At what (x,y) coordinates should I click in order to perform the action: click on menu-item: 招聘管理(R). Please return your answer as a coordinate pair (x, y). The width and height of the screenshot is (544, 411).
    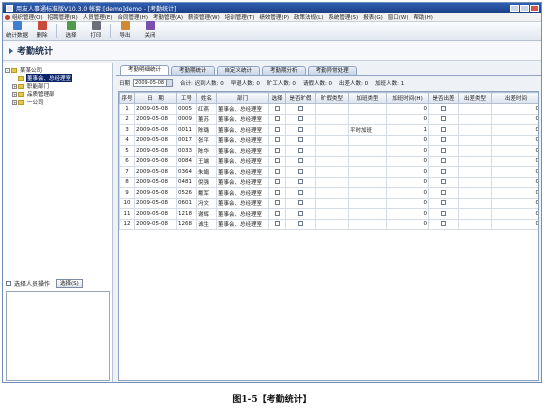
    Looking at the image, I should click on (63, 17).